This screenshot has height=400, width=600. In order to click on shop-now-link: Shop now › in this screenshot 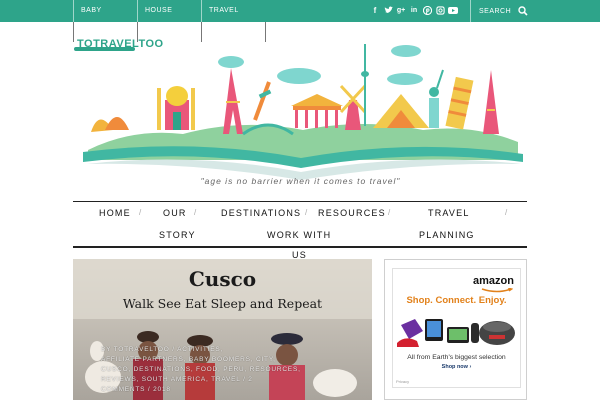, I will do `click(456, 367)`.